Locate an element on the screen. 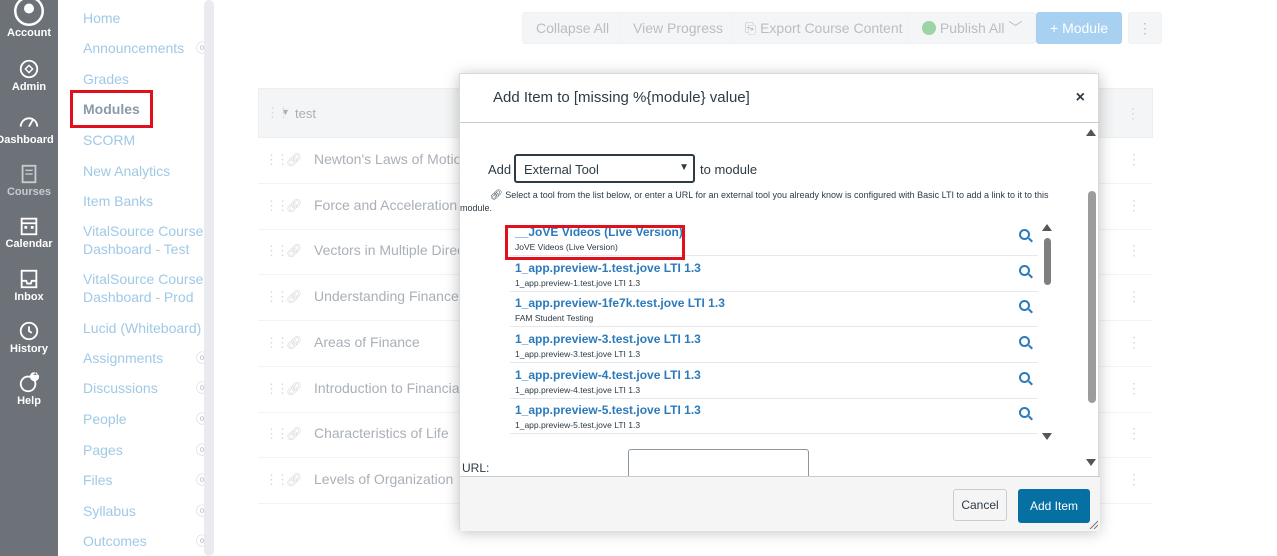 The width and height of the screenshot is (1277, 556). tool-name: 1_app.preview-1.test.jove LTI 1.3 is located at coordinates (608, 268).